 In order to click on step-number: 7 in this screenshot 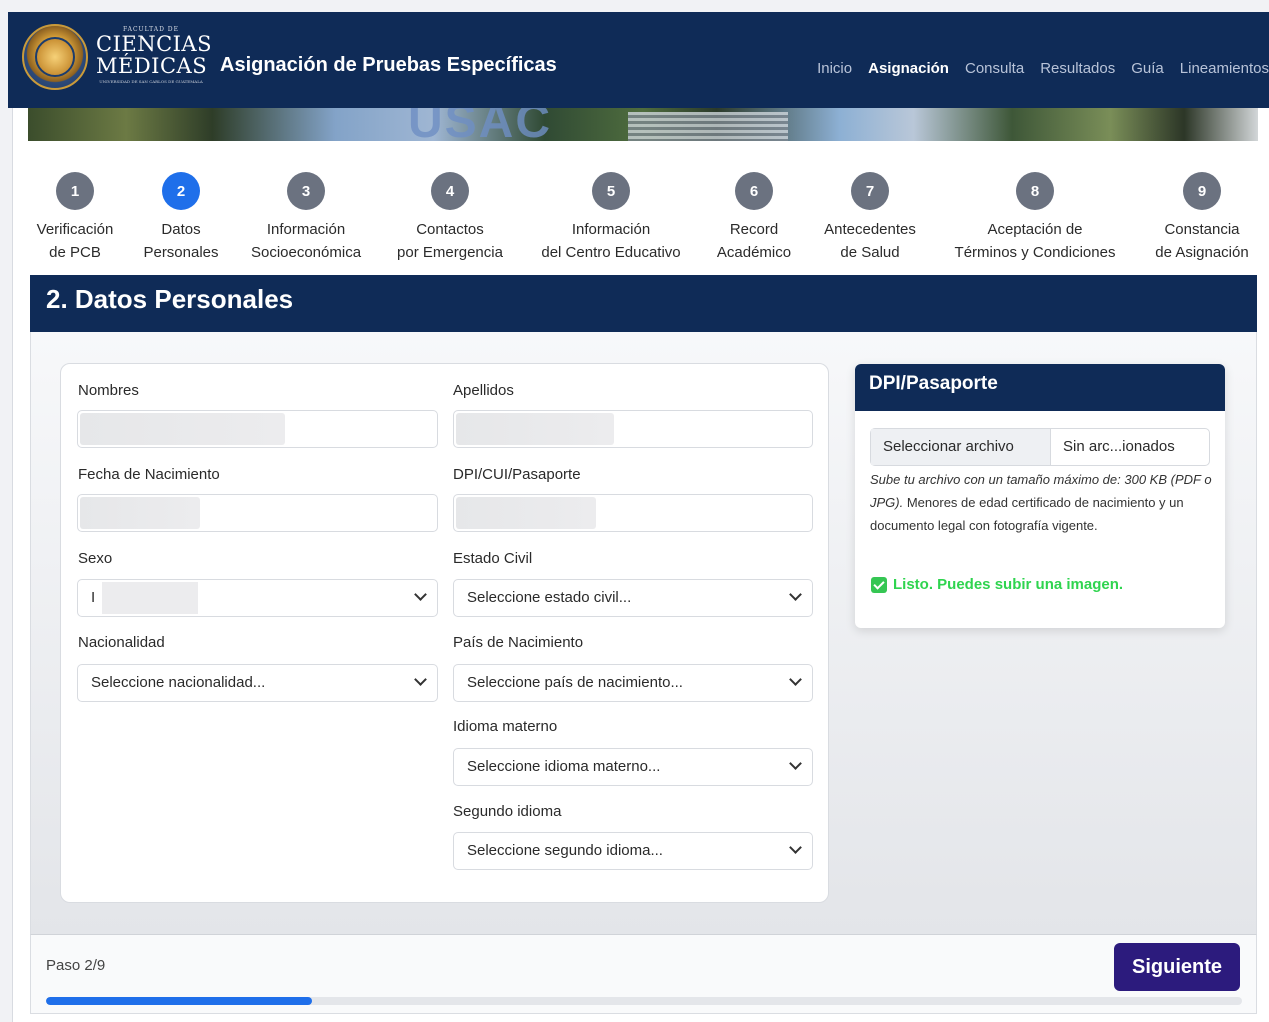, I will do `click(870, 191)`.